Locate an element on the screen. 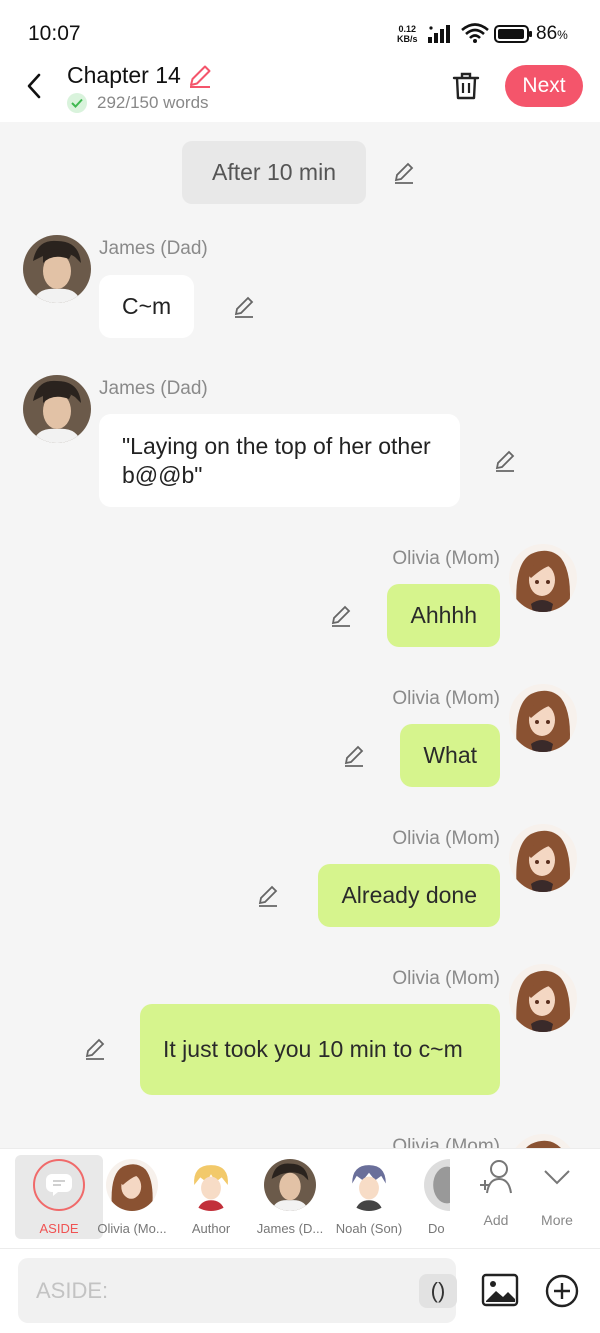  add-character-button: Add is located at coordinates (496, 1193).